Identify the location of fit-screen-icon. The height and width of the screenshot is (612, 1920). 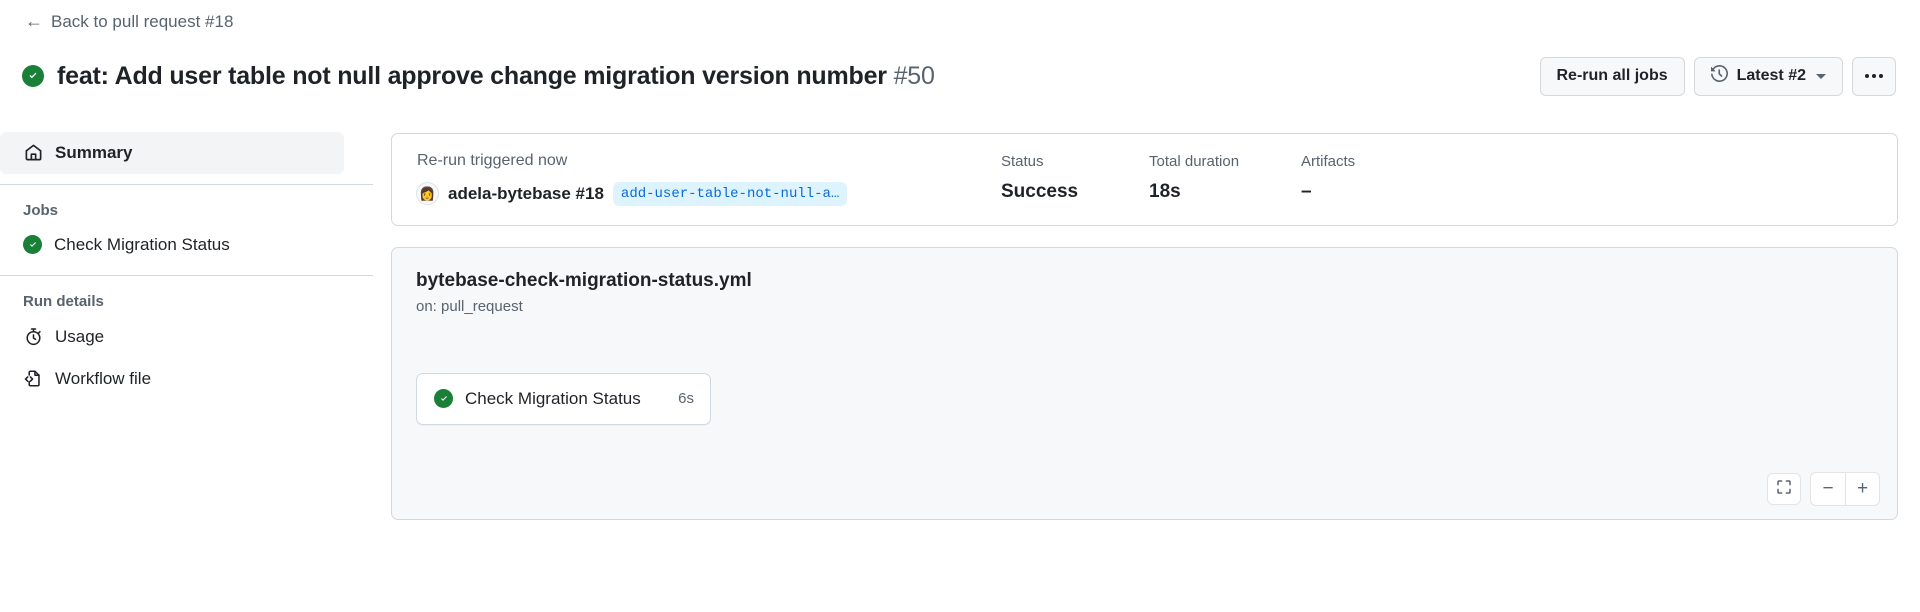
(1784, 488).